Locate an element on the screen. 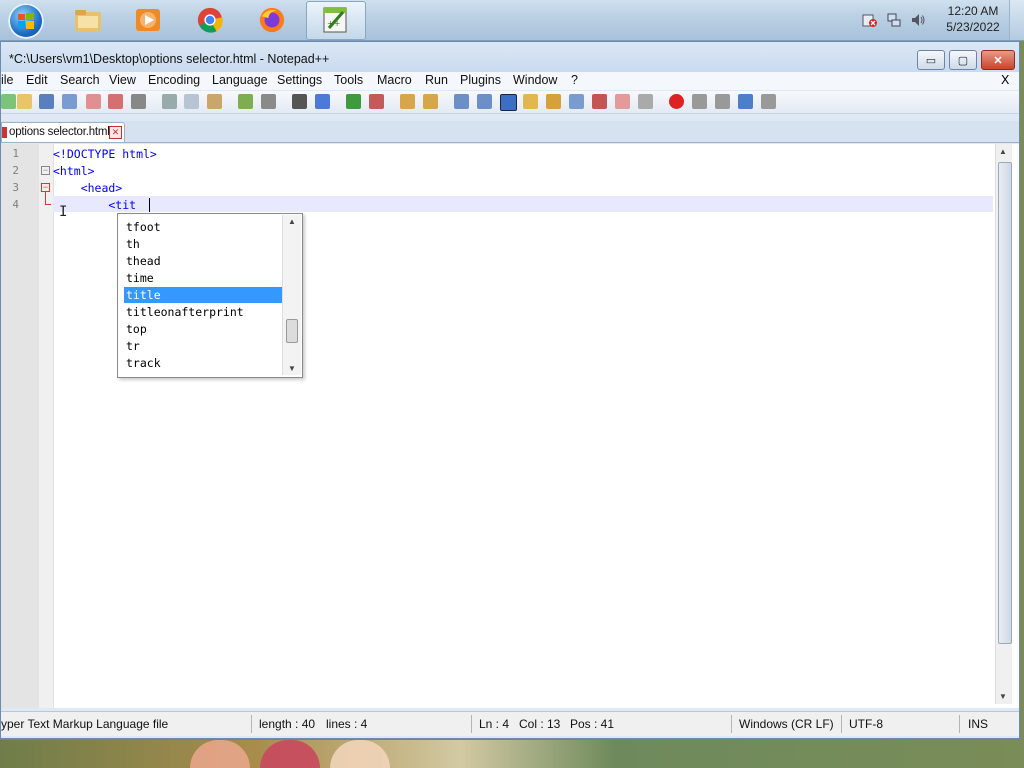 The height and width of the screenshot is (768, 1024). menu-language: Language is located at coordinates (240, 80).